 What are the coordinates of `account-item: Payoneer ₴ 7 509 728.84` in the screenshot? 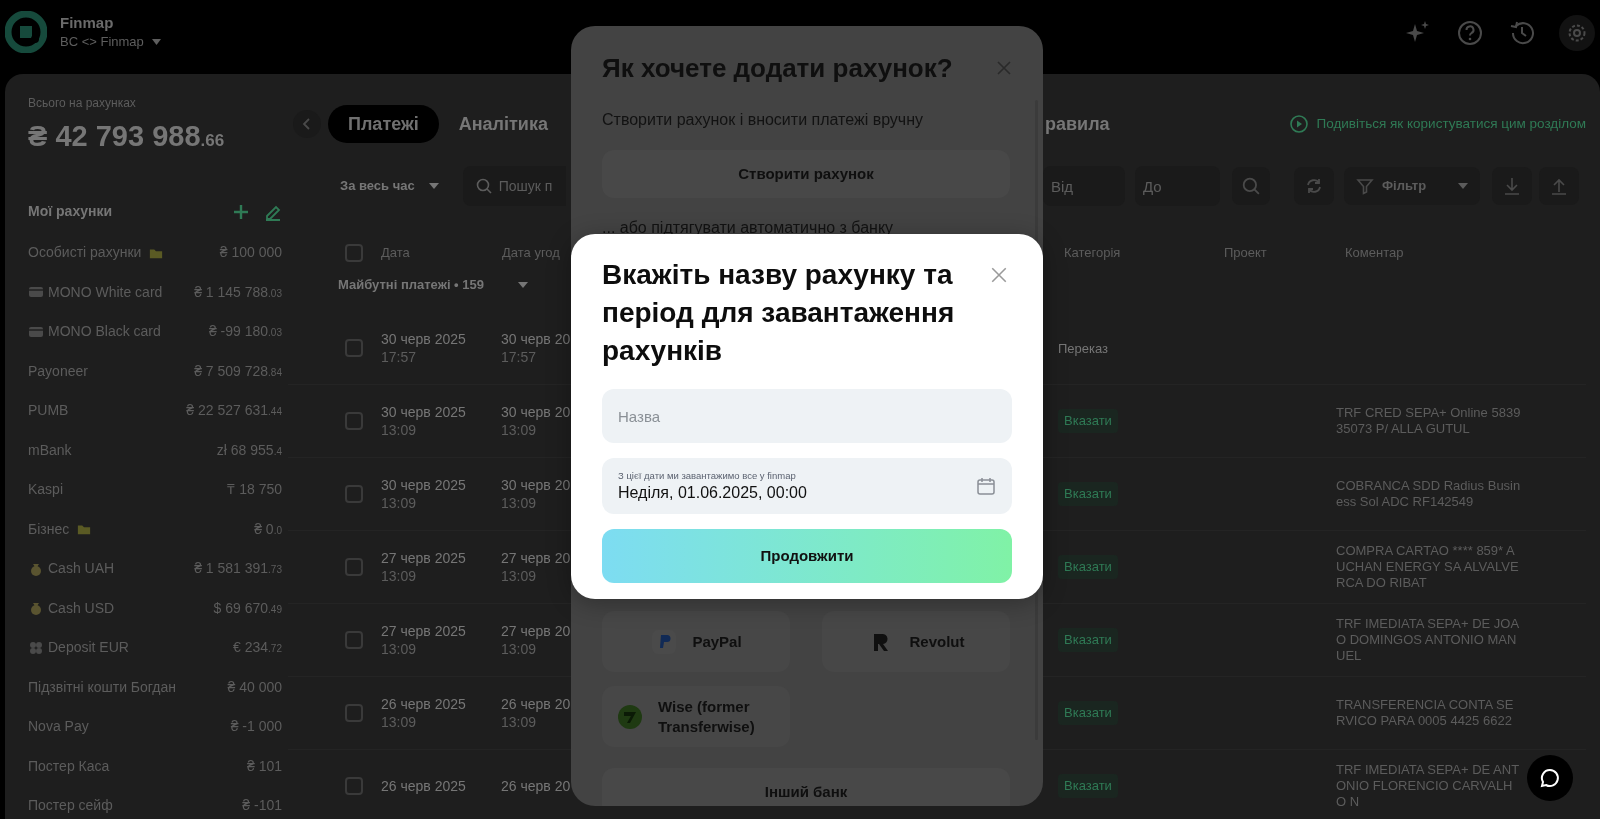 It's located at (155, 371).